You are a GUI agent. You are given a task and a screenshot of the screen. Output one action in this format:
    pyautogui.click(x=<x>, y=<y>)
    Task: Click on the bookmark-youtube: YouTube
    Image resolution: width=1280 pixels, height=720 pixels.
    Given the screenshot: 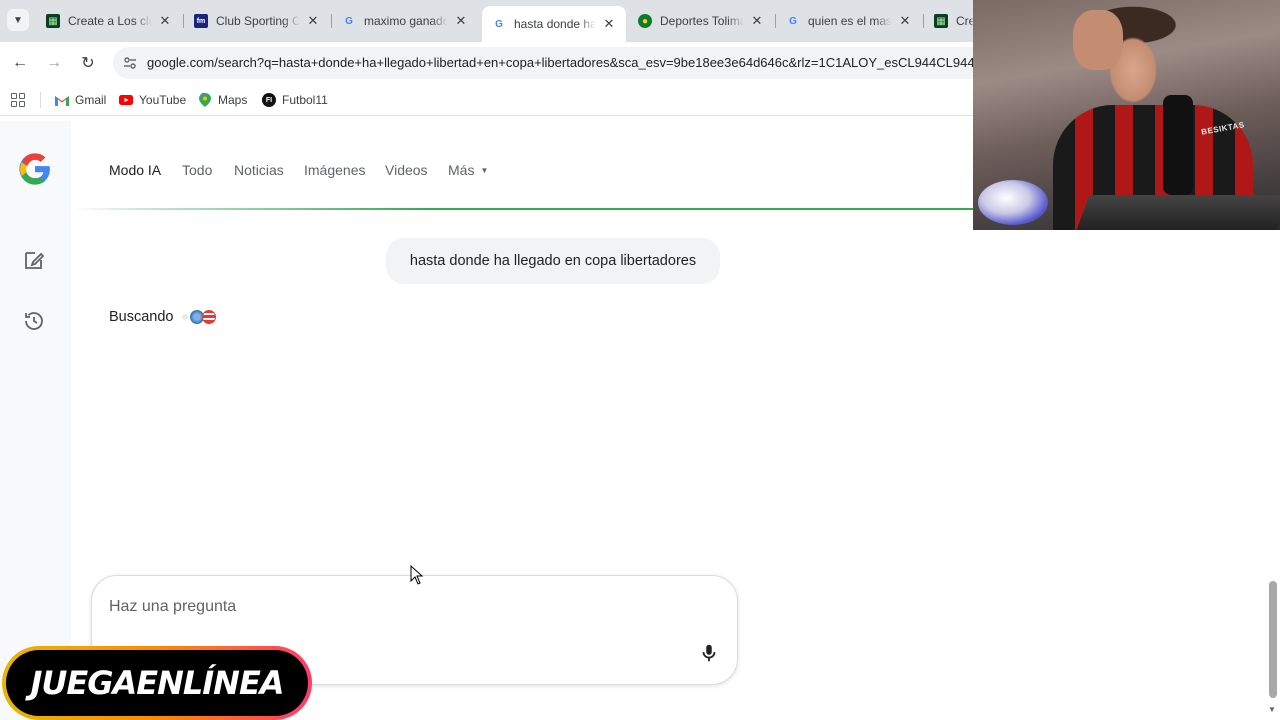 What is the action you would take?
    pyautogui.click(x=152, y=100)
    